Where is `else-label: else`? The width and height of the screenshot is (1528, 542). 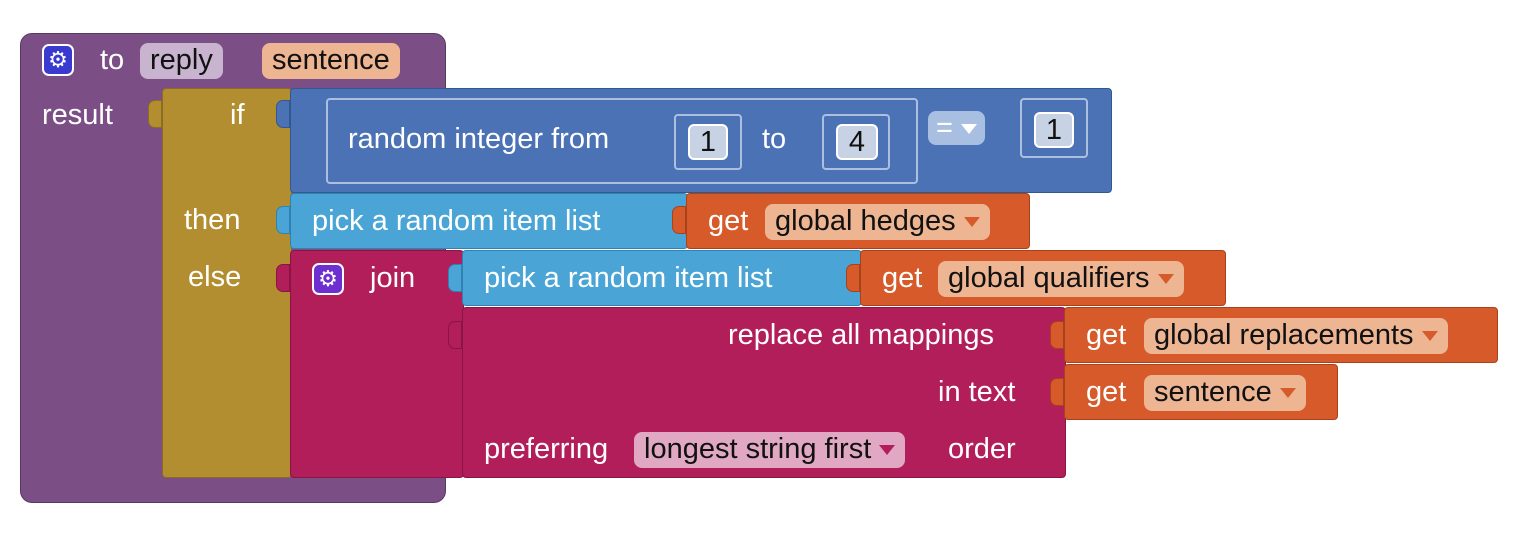
else-label: else is located at coordinates (215, 277).